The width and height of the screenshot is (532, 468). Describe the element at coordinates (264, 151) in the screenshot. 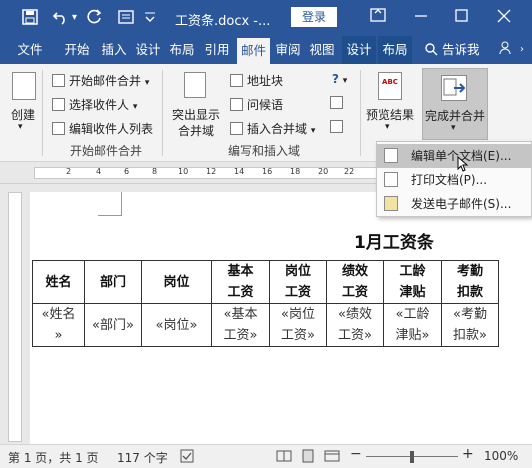

I see `group-label-write-insert: 编写和插入域` at that location.